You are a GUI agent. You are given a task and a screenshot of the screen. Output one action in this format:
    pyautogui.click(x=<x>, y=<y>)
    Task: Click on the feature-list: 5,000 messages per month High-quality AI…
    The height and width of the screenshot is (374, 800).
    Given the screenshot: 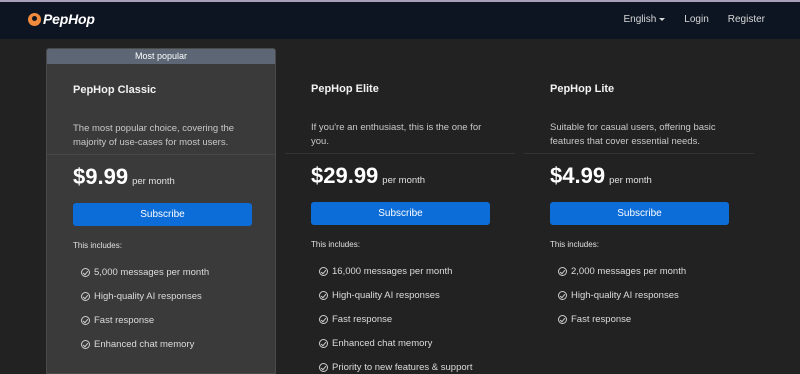 What is the action you would take?
    pyautogui.click(x=145, y=308)
    